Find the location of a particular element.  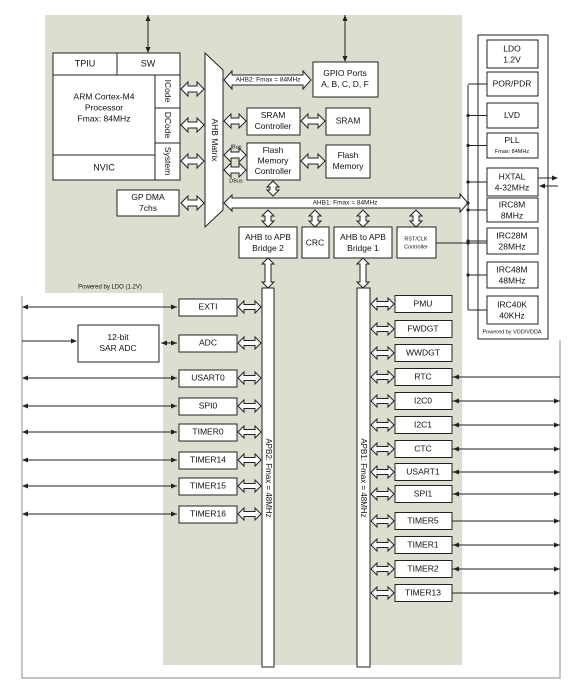

apb1-peripheral-label: SPI1 is located at coordinates (423, 493).